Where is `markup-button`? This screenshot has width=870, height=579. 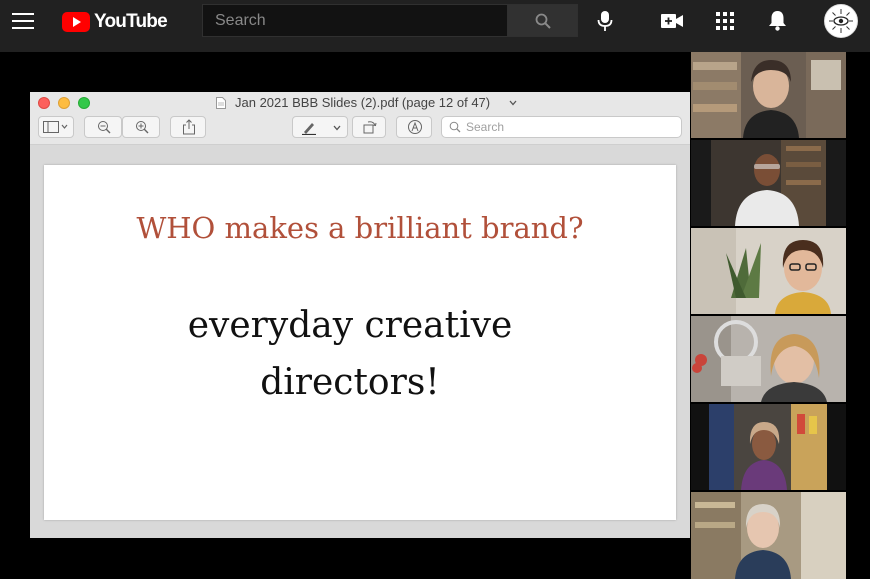 markup-button is located at coordinates (320, 127).